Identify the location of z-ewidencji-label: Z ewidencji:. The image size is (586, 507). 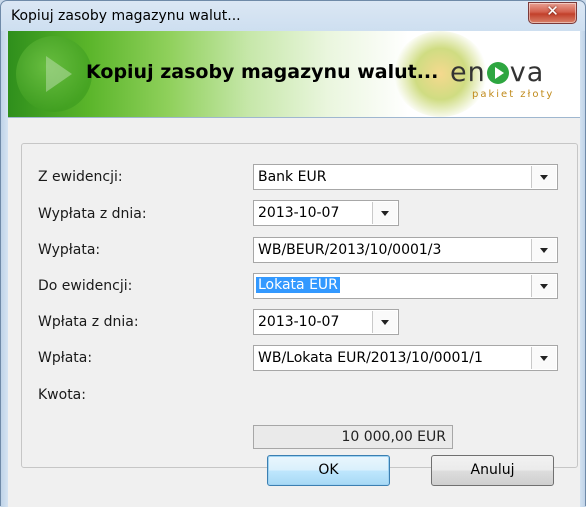
(80, 177).